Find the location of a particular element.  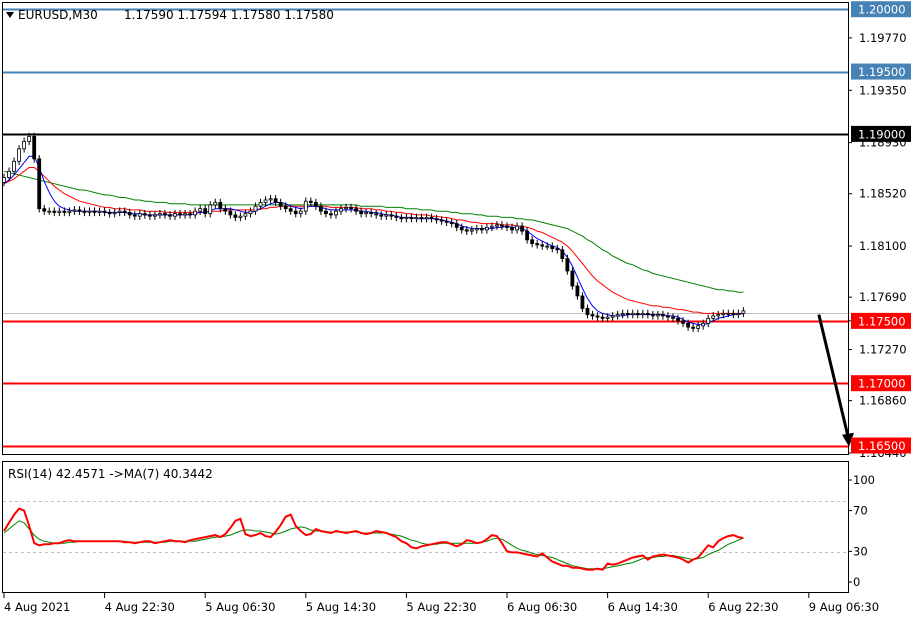

time-tick-label: 5 Aug 22:30 is located at coordinates (441, 607).